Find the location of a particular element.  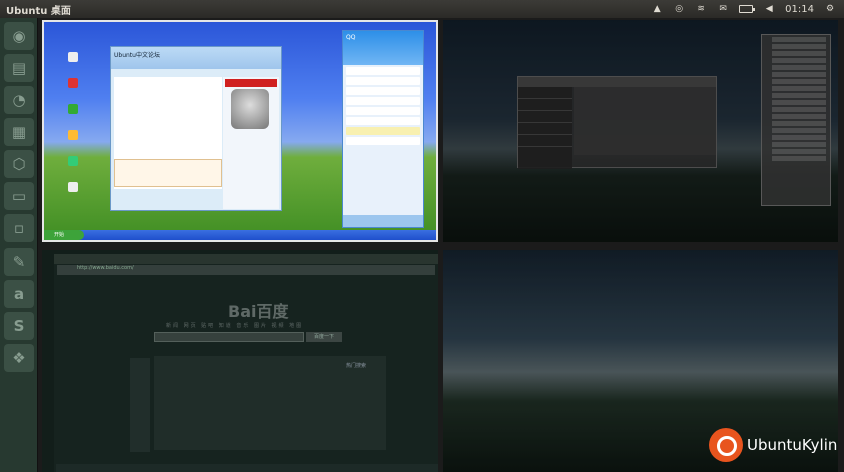

chat-input is located at coordinates (168, 173).